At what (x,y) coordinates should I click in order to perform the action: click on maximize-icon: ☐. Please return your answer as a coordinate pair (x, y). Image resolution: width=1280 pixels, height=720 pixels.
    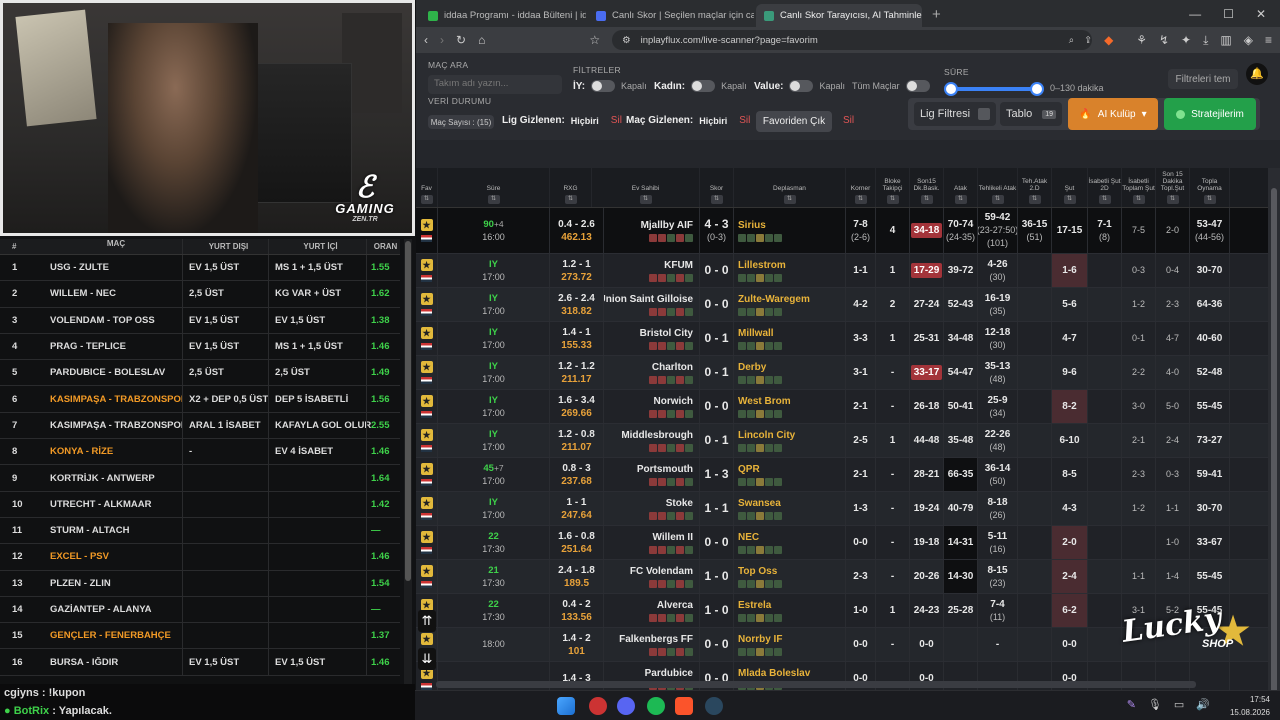
    Looking at the image, I should click on (1228, 14).